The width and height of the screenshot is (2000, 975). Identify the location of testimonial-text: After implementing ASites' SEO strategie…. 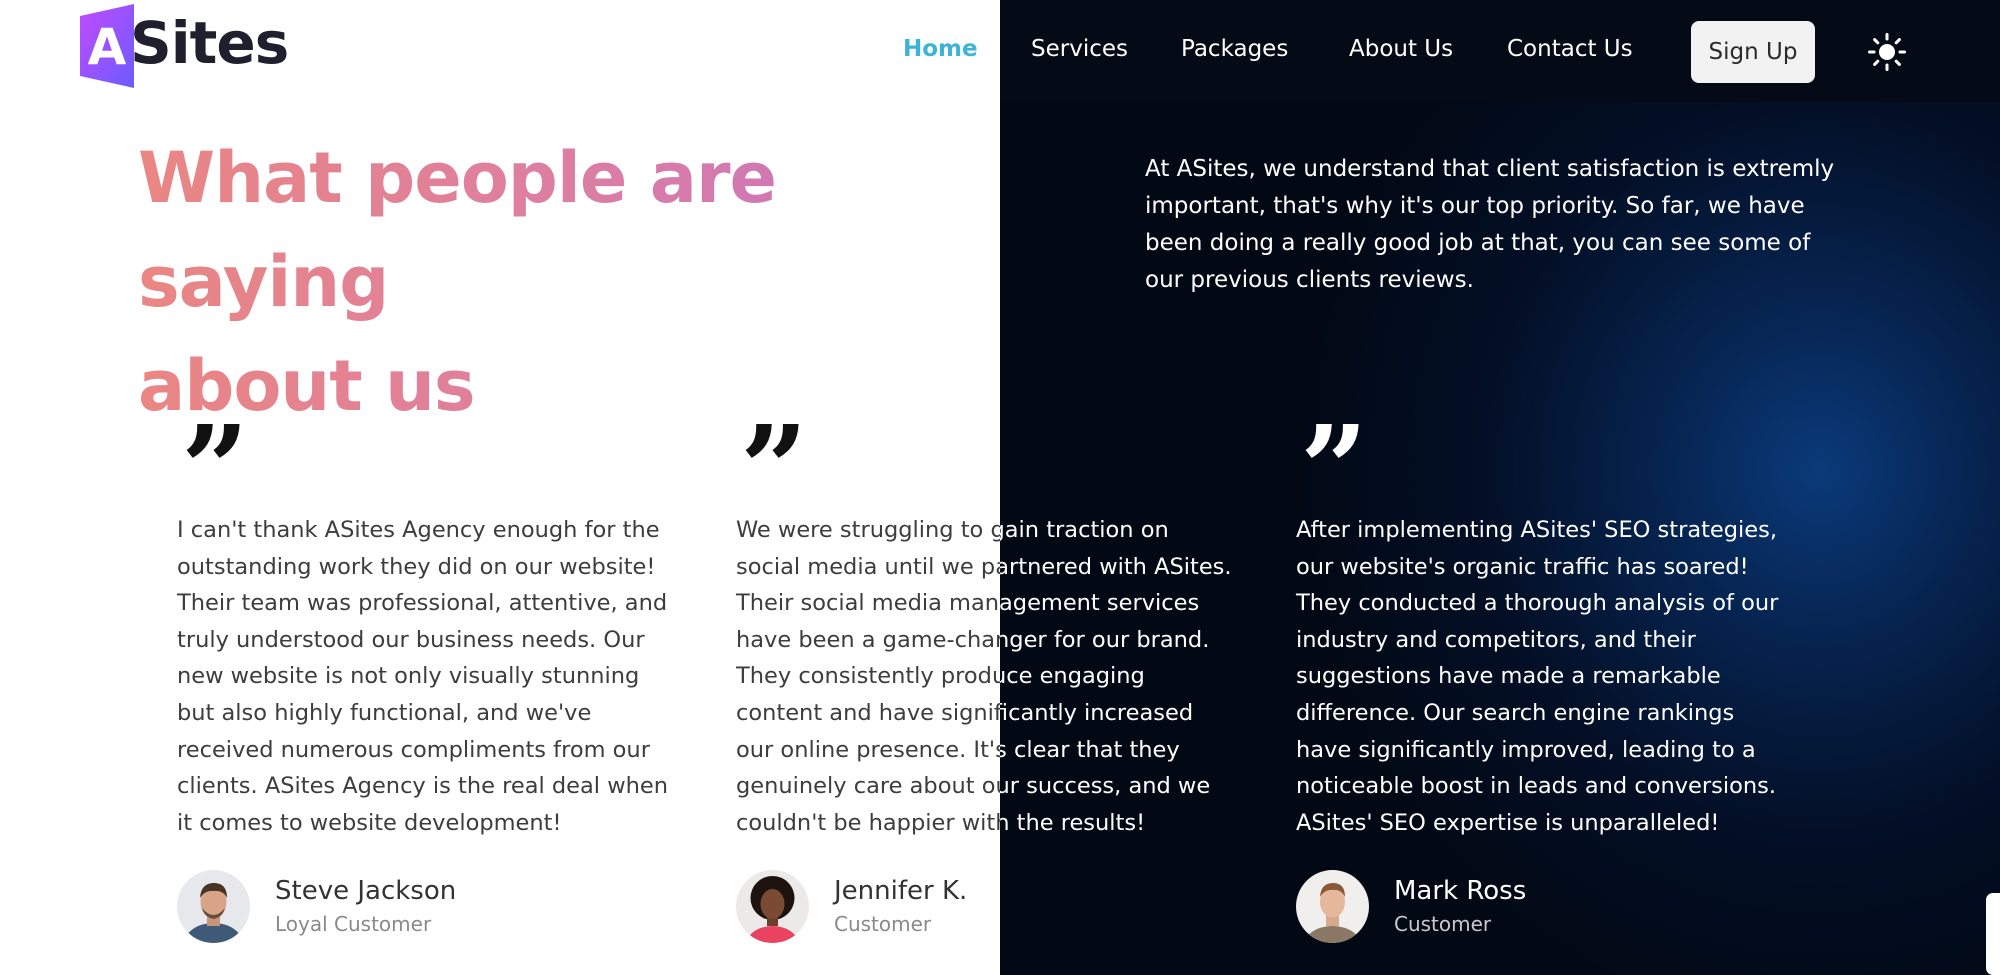
(1537, 676).